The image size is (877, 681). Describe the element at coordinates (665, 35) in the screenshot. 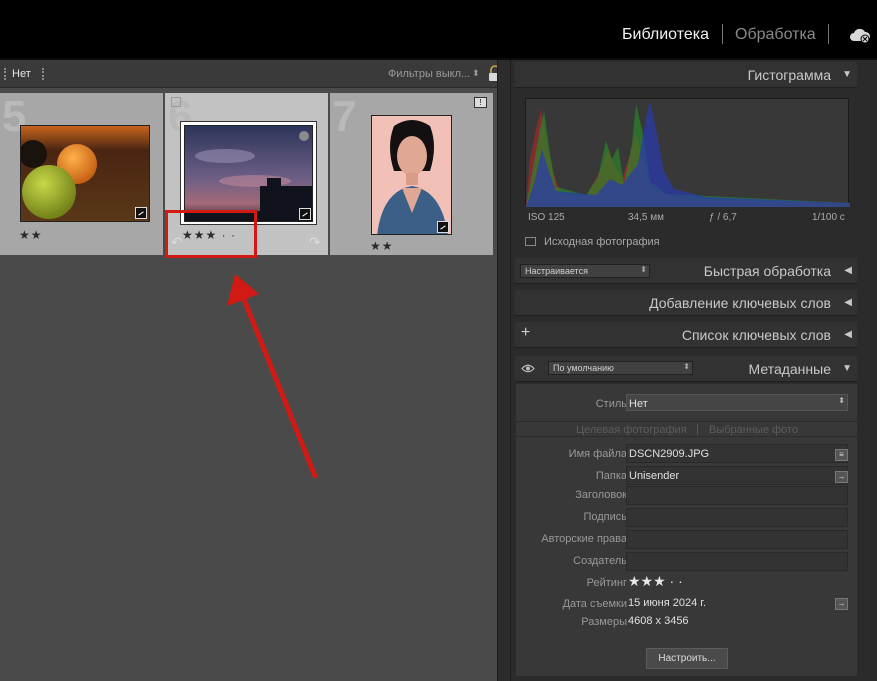

I see `module-library: Библиотека` at that location.